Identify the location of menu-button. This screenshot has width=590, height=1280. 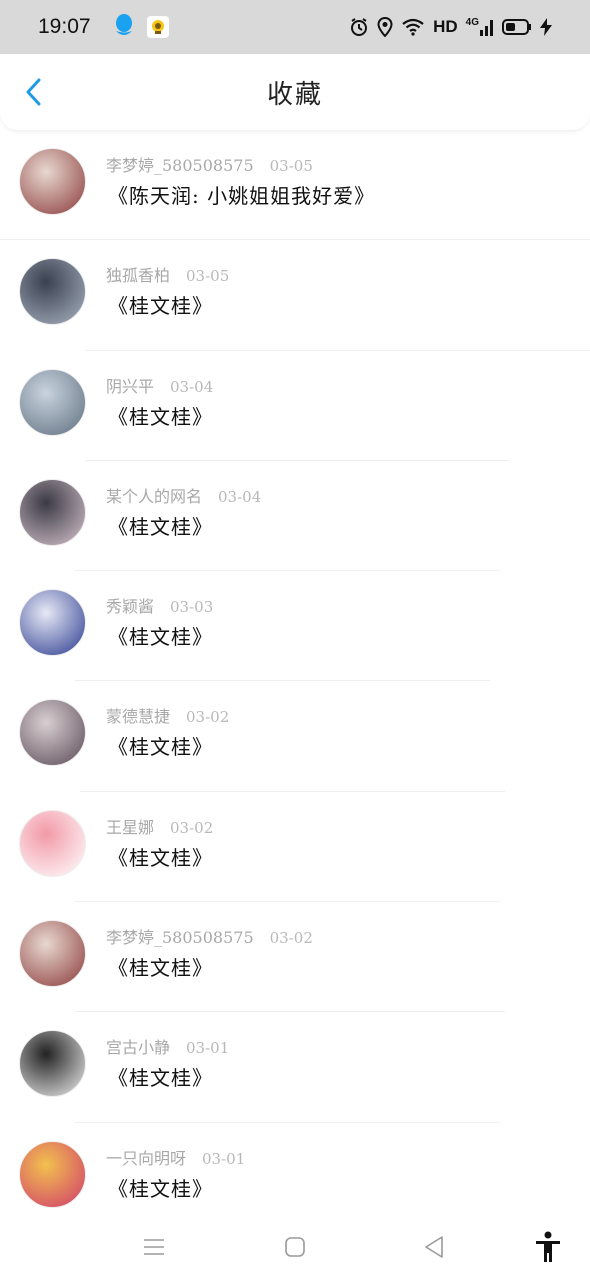
(154, 1247).